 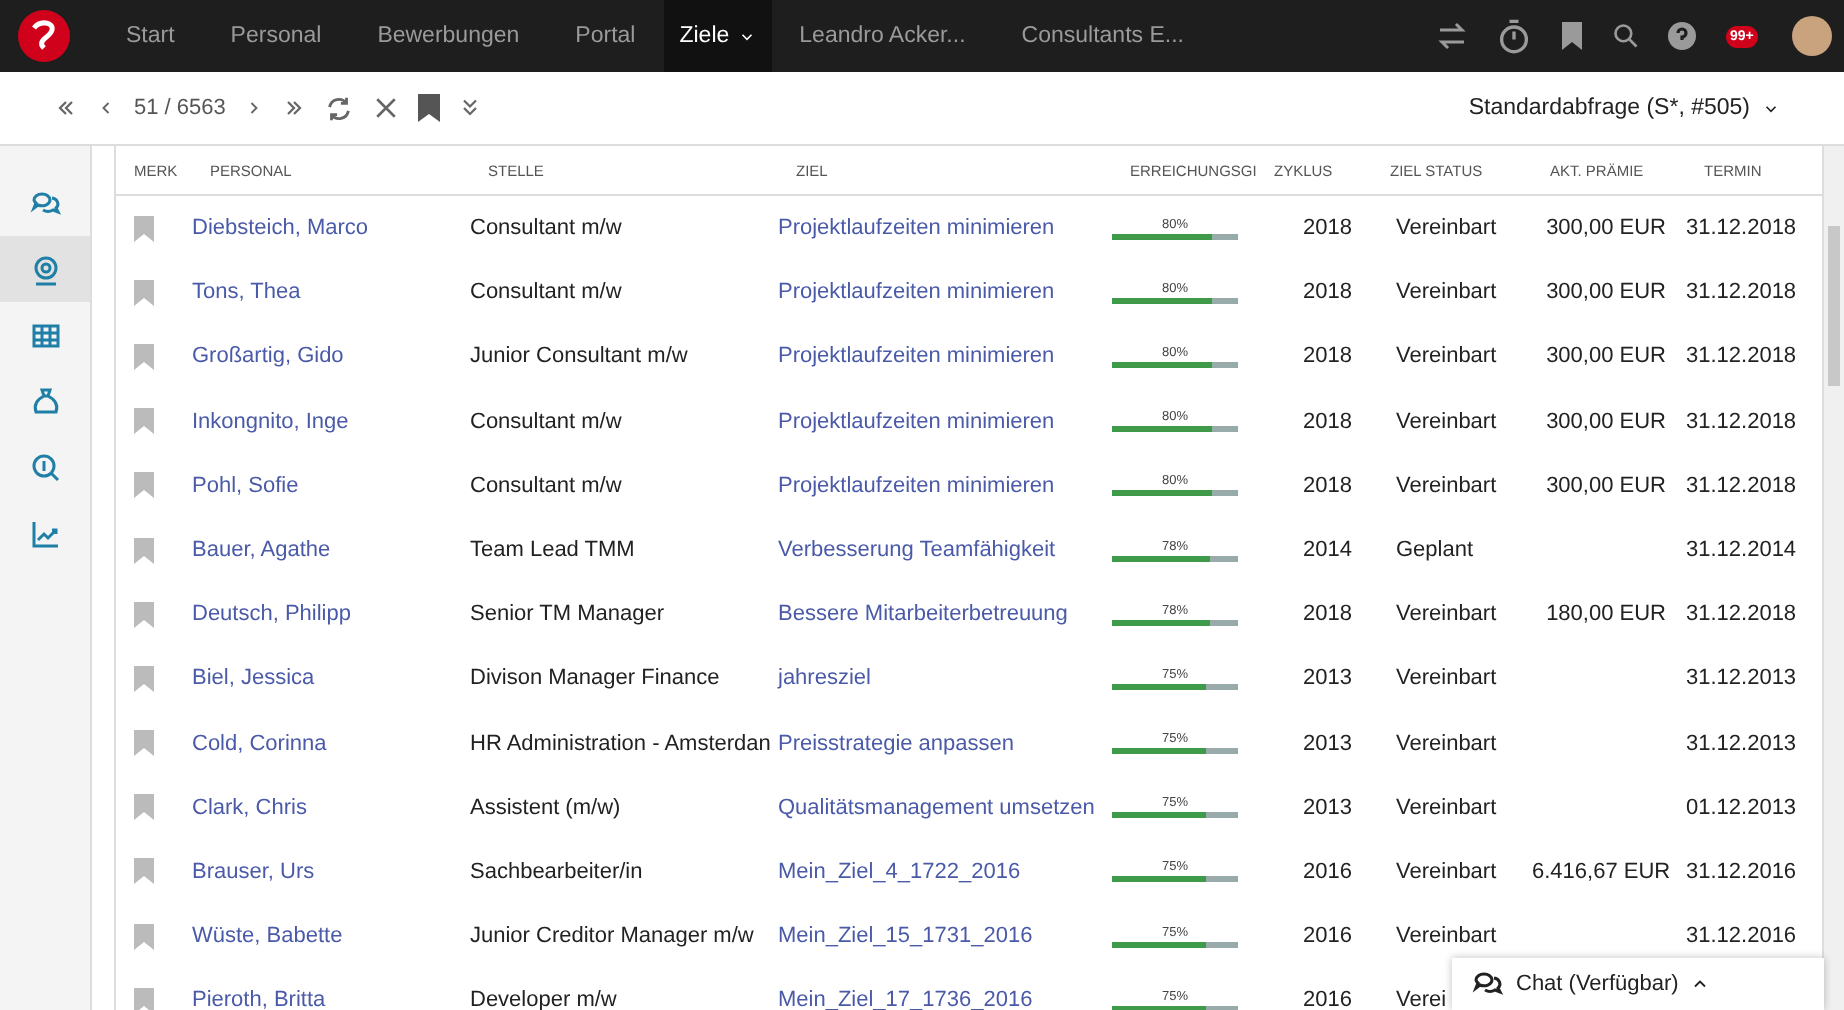 What do you see at coordinates (717, 36) in the screenshot?
I see `nav-tab: Ziele` at bounding box center [717, 36].